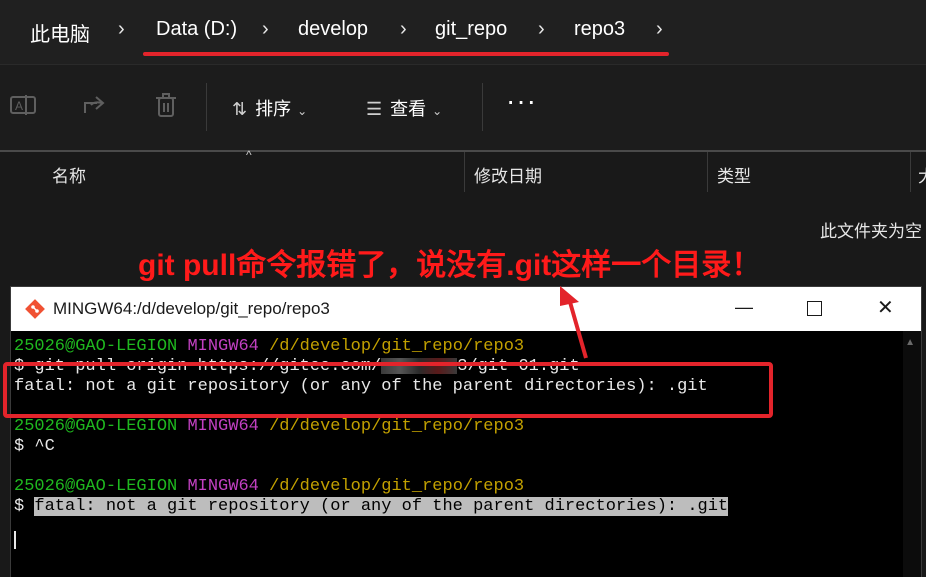 This screenshot has height=577, width=926. Describe the element at coordinates (521, 101) in the screenshot. I see `more-options-button: ···` at that location.